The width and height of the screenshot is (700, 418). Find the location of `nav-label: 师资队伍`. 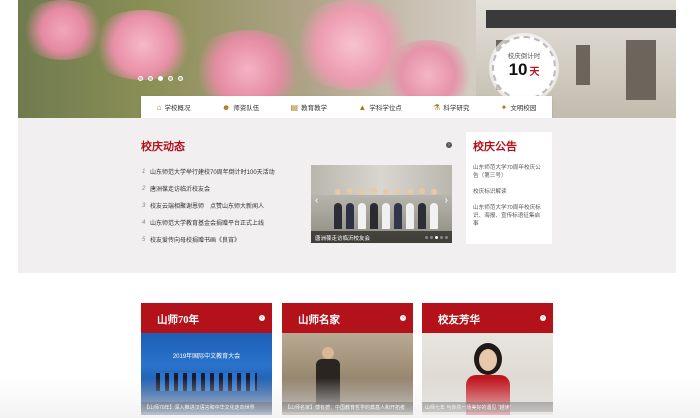

nav-label: 师资队伍 is located at coordinates (246, 108).